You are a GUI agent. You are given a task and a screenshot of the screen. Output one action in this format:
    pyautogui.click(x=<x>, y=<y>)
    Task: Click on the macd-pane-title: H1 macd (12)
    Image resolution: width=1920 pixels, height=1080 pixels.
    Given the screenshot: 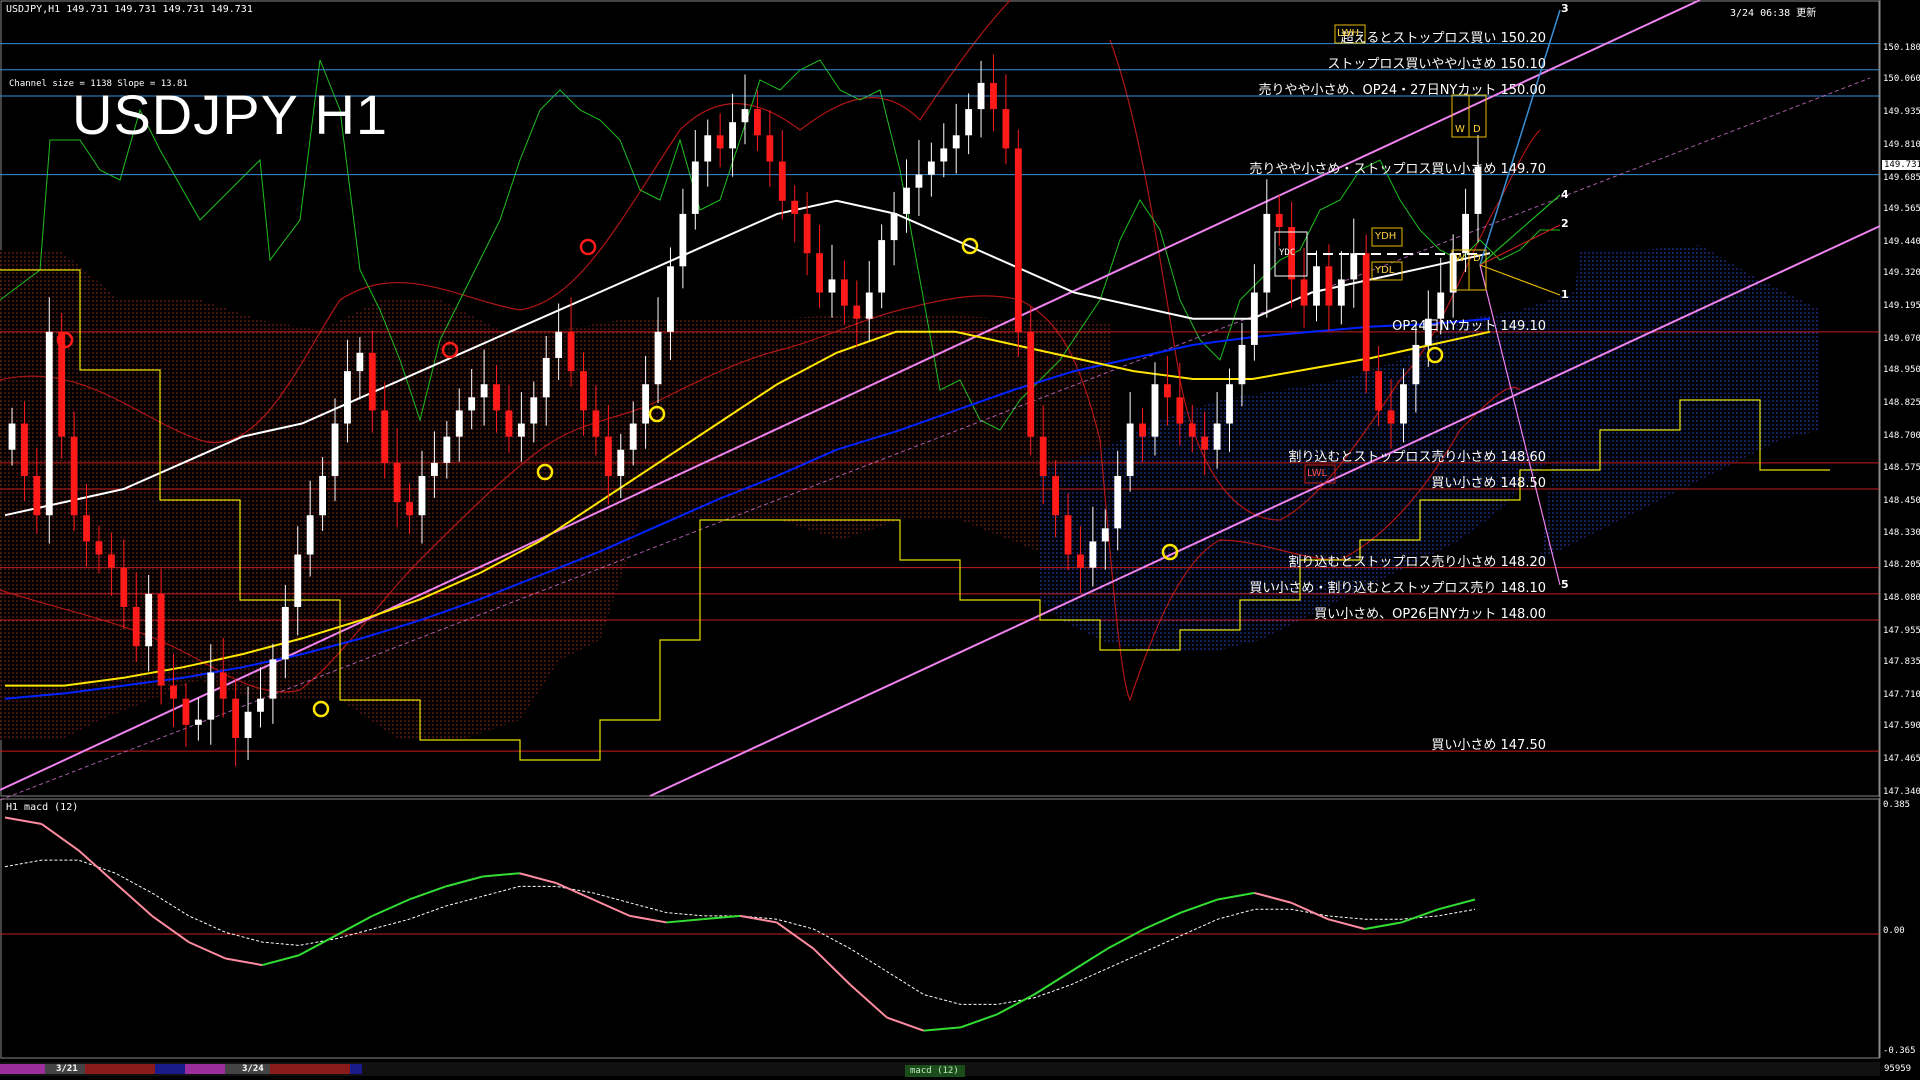 What is the action you would take?
    pyautogui.click(x=42, y=807)
    